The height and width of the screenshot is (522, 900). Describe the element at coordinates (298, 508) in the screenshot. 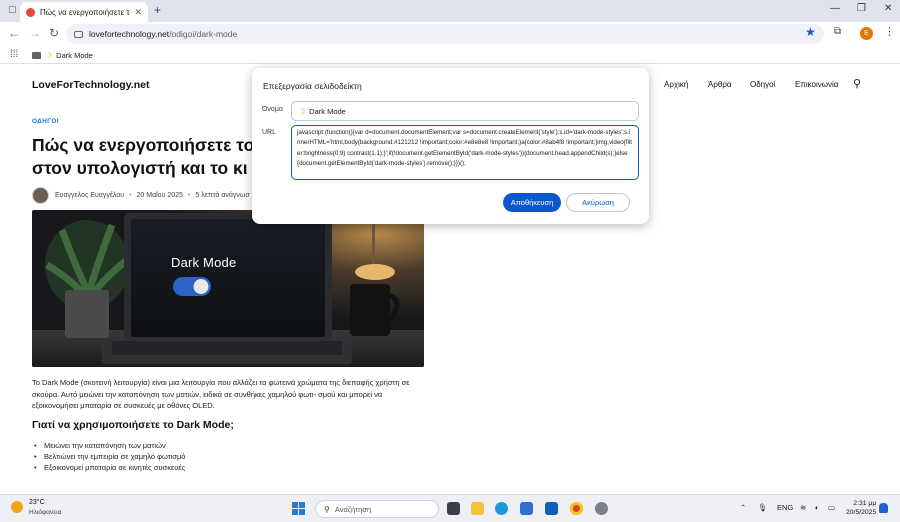

I see `start-button` at that location.